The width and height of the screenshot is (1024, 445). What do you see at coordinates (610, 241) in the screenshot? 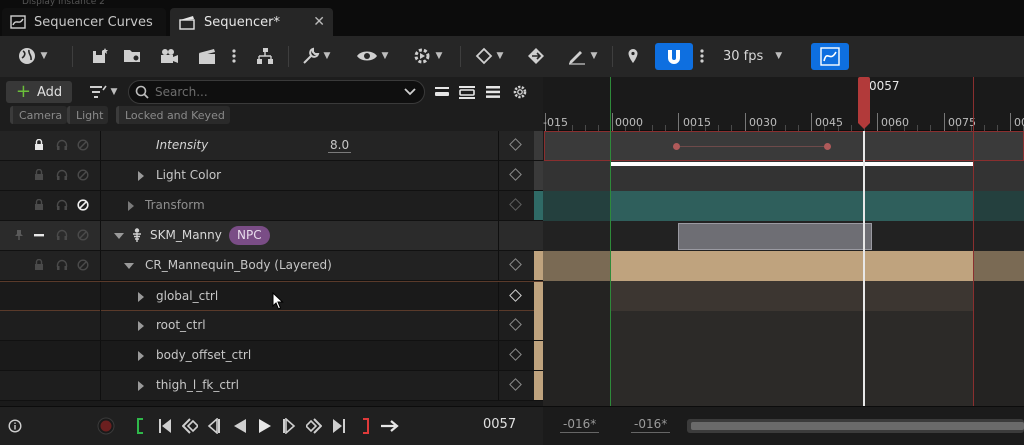
I see `playback-start-marker` at bounding box center [610, 241].